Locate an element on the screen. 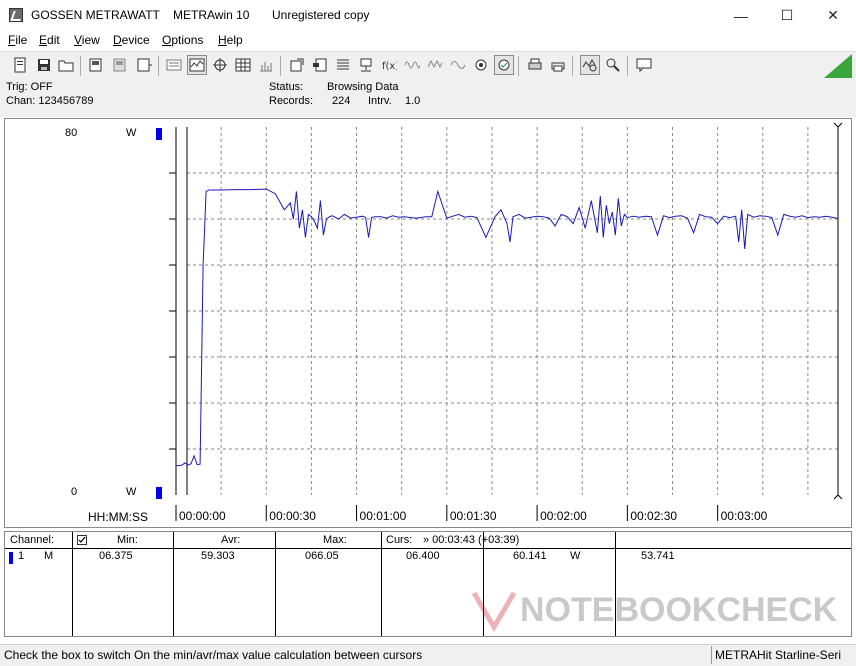  print-icon is located at coordinates (535, 65).